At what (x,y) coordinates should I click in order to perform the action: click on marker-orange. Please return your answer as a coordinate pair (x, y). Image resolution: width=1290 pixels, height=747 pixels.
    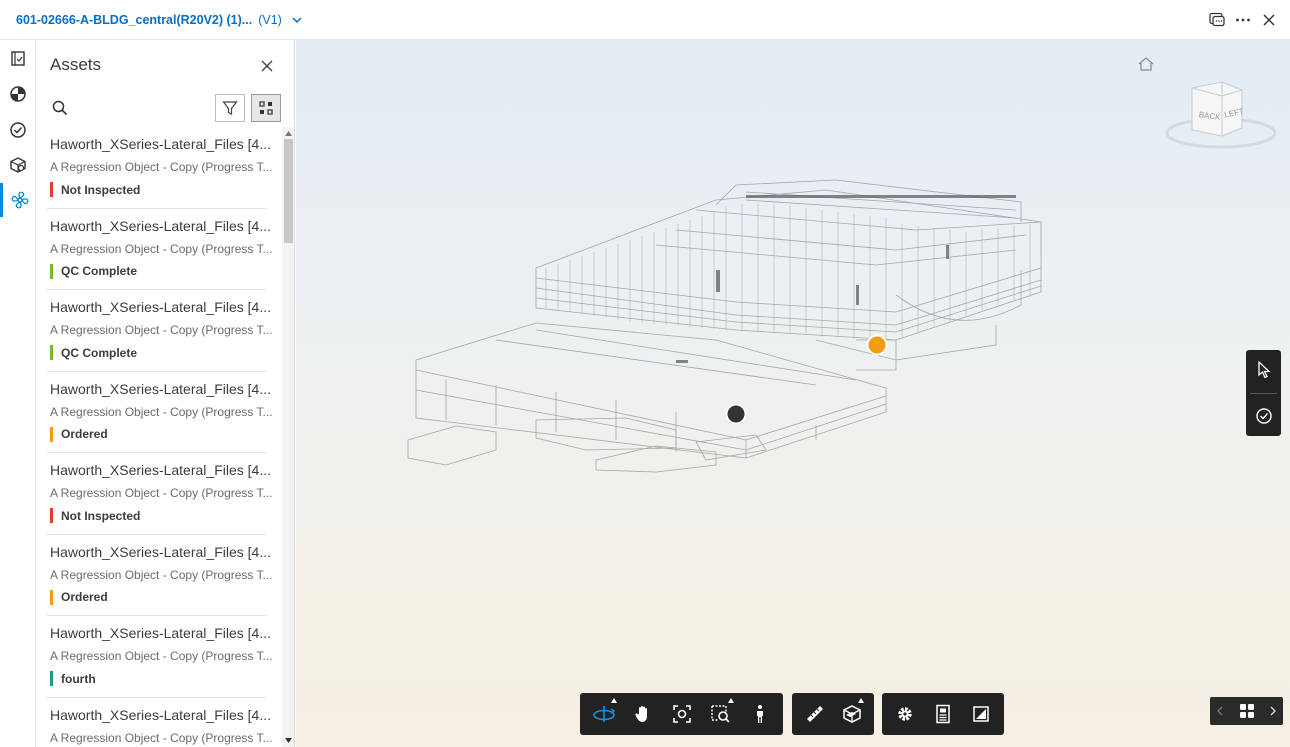
    Looking at the image, I should click on (877, 345).